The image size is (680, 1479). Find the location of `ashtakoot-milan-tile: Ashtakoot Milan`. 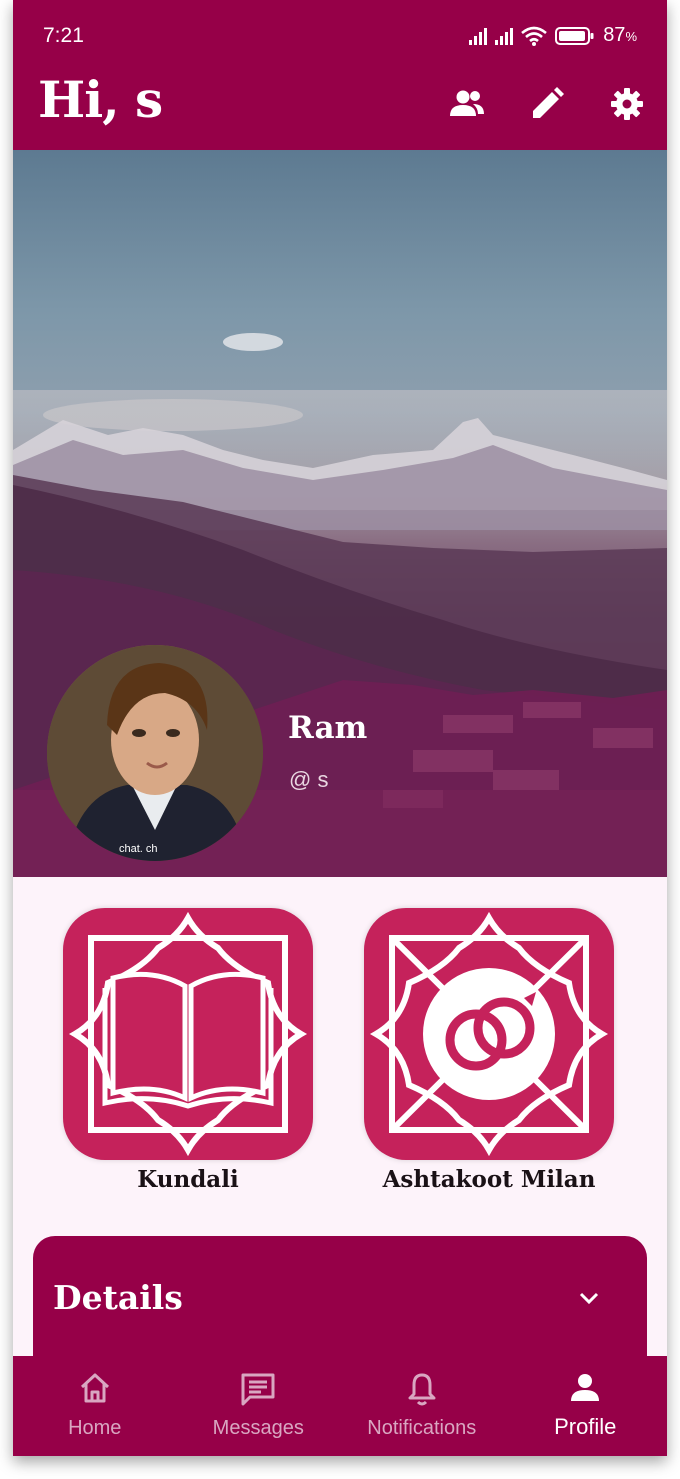

ashtakoot-milan-tile: Ashtakoot Milan is located at coordinates (489, 1050).